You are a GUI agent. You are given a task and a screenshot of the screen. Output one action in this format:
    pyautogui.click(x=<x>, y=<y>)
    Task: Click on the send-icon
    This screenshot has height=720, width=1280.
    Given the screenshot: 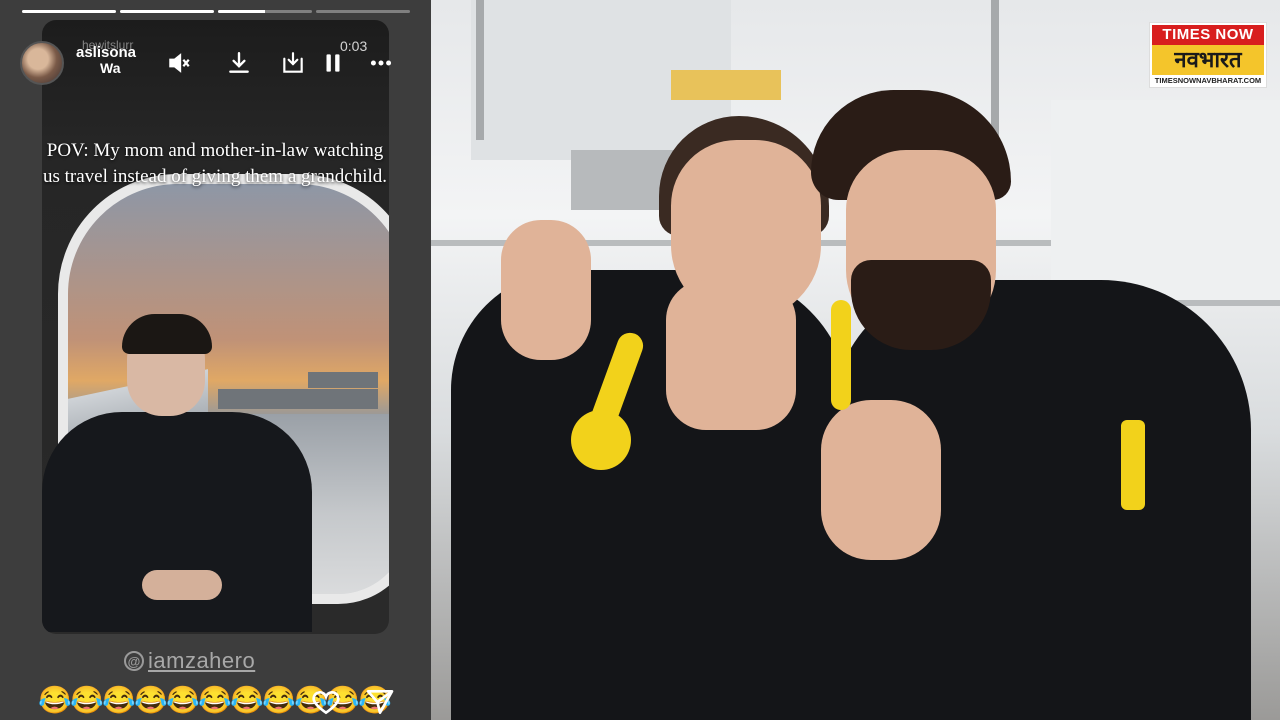 What is the action you would take?
    pyautogui.click(x=380, y=702)
    